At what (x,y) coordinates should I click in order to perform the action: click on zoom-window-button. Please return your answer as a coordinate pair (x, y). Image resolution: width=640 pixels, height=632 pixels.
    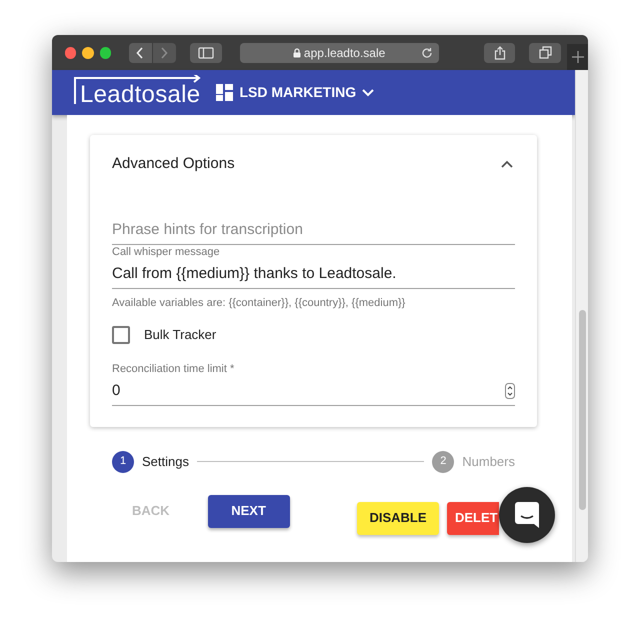
    Looking at the image, I should click on (105, 52).